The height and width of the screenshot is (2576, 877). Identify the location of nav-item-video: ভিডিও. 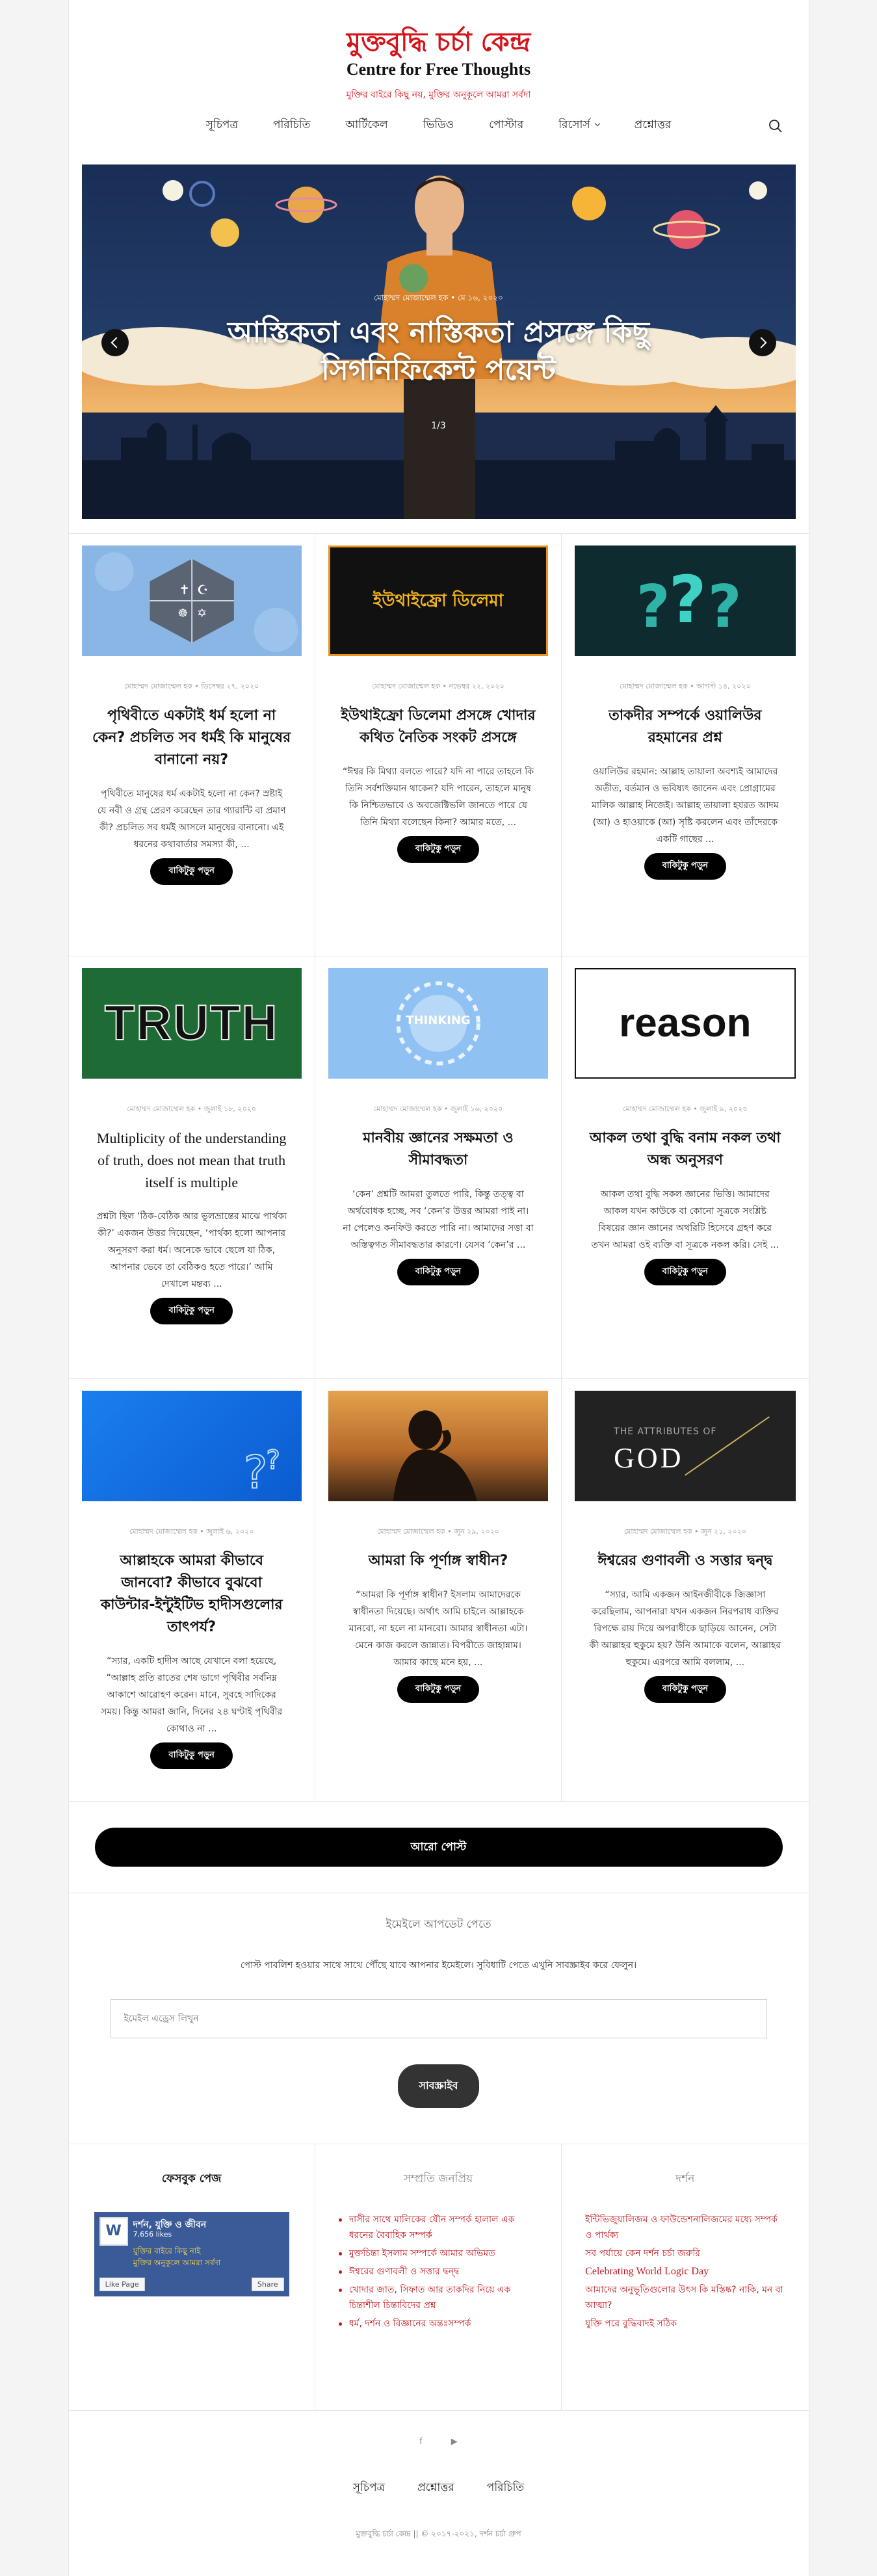
(438, 125).